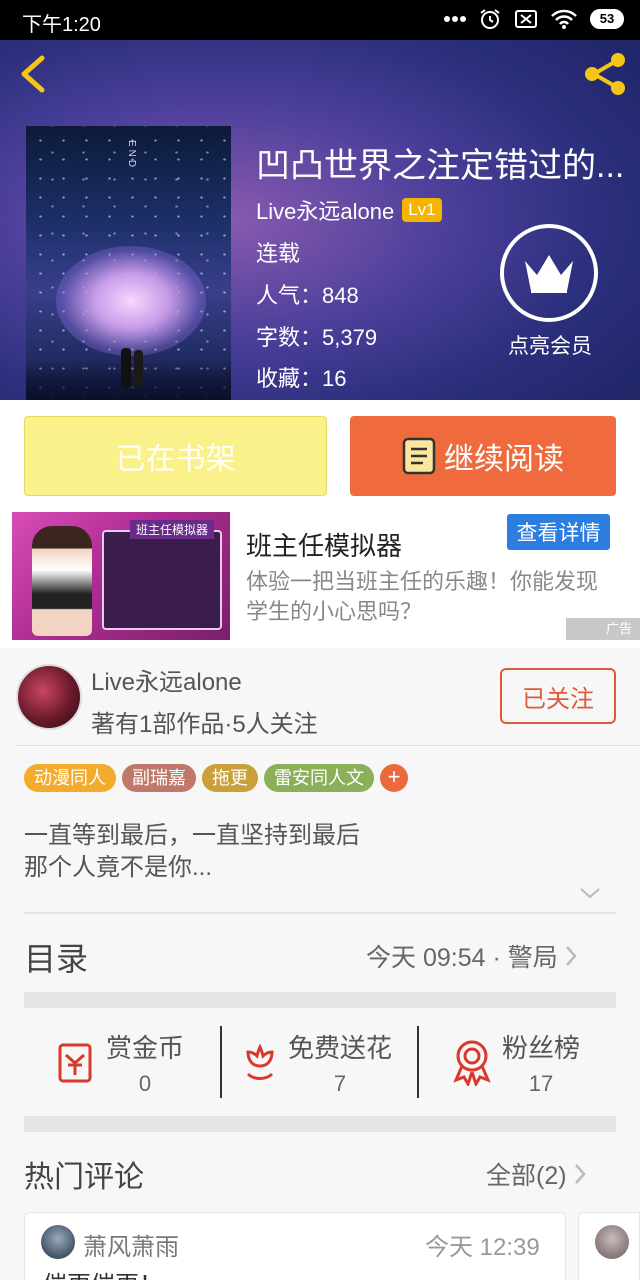 This screenshot has height=1280, width=640. What do you see at coordinates (70, 778) in the screenshot?
I see `tag: 动漫同人` at bounding box center [70, 778].